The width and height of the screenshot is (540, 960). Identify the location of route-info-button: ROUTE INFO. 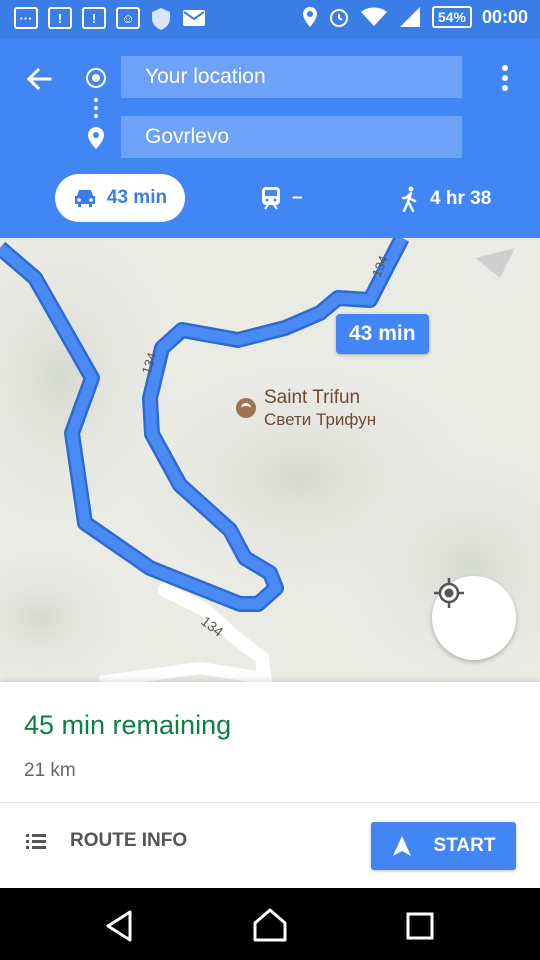
(105, 841).